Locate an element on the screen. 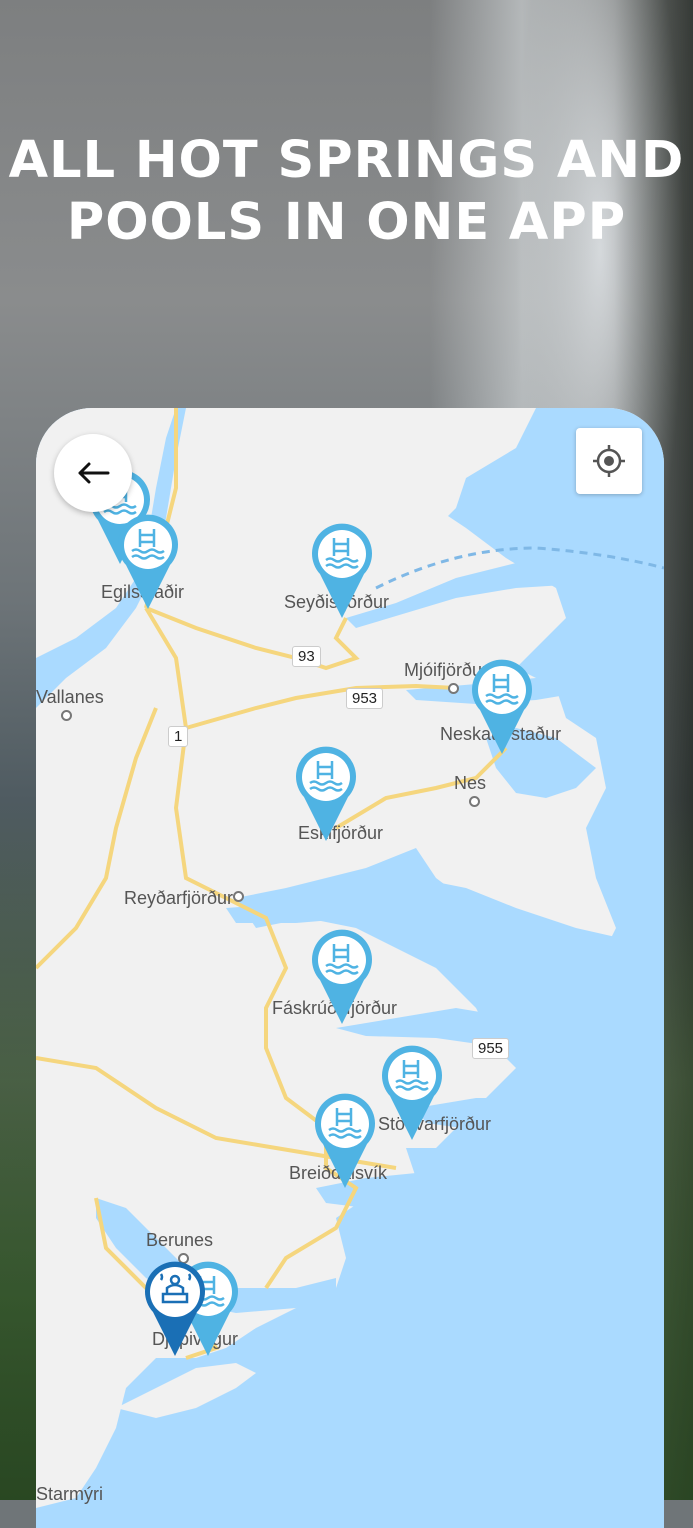 The width and height of the screenshot is (693, 1528). road-shield-93: 93 is located at coordinates (306, 656).